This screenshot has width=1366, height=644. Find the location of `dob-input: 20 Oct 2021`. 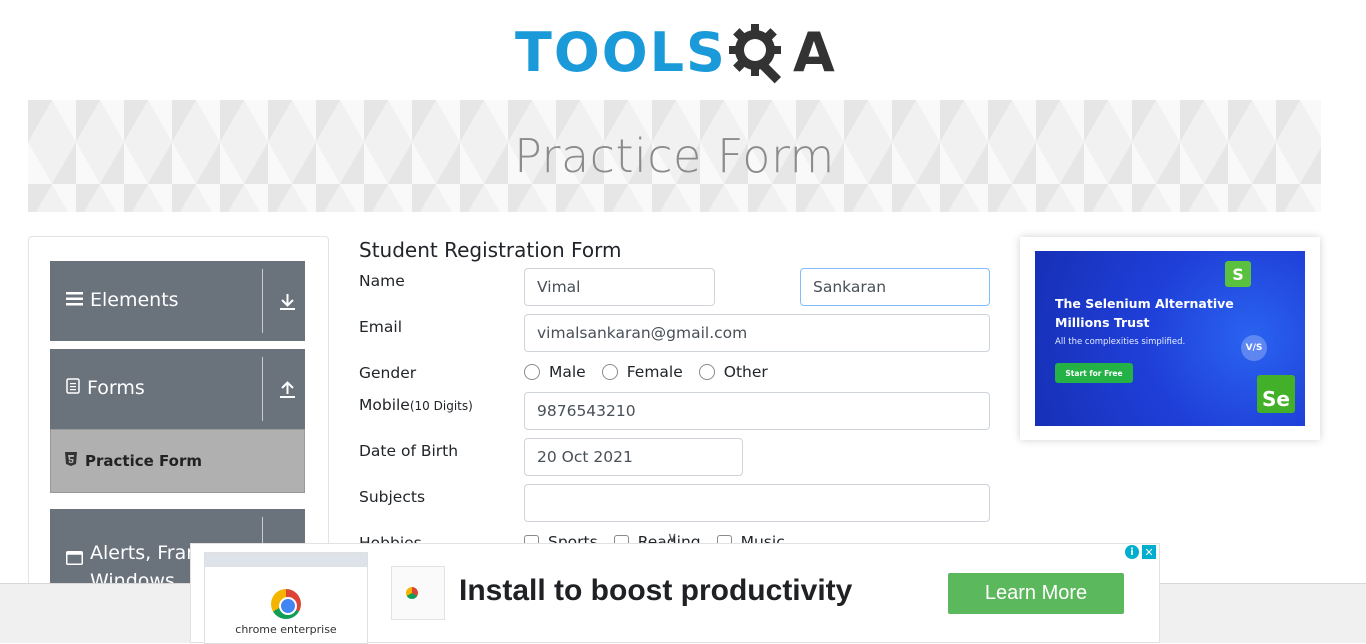

dob-input: 20 Oct 2021 is located at coordinates (633, 457).